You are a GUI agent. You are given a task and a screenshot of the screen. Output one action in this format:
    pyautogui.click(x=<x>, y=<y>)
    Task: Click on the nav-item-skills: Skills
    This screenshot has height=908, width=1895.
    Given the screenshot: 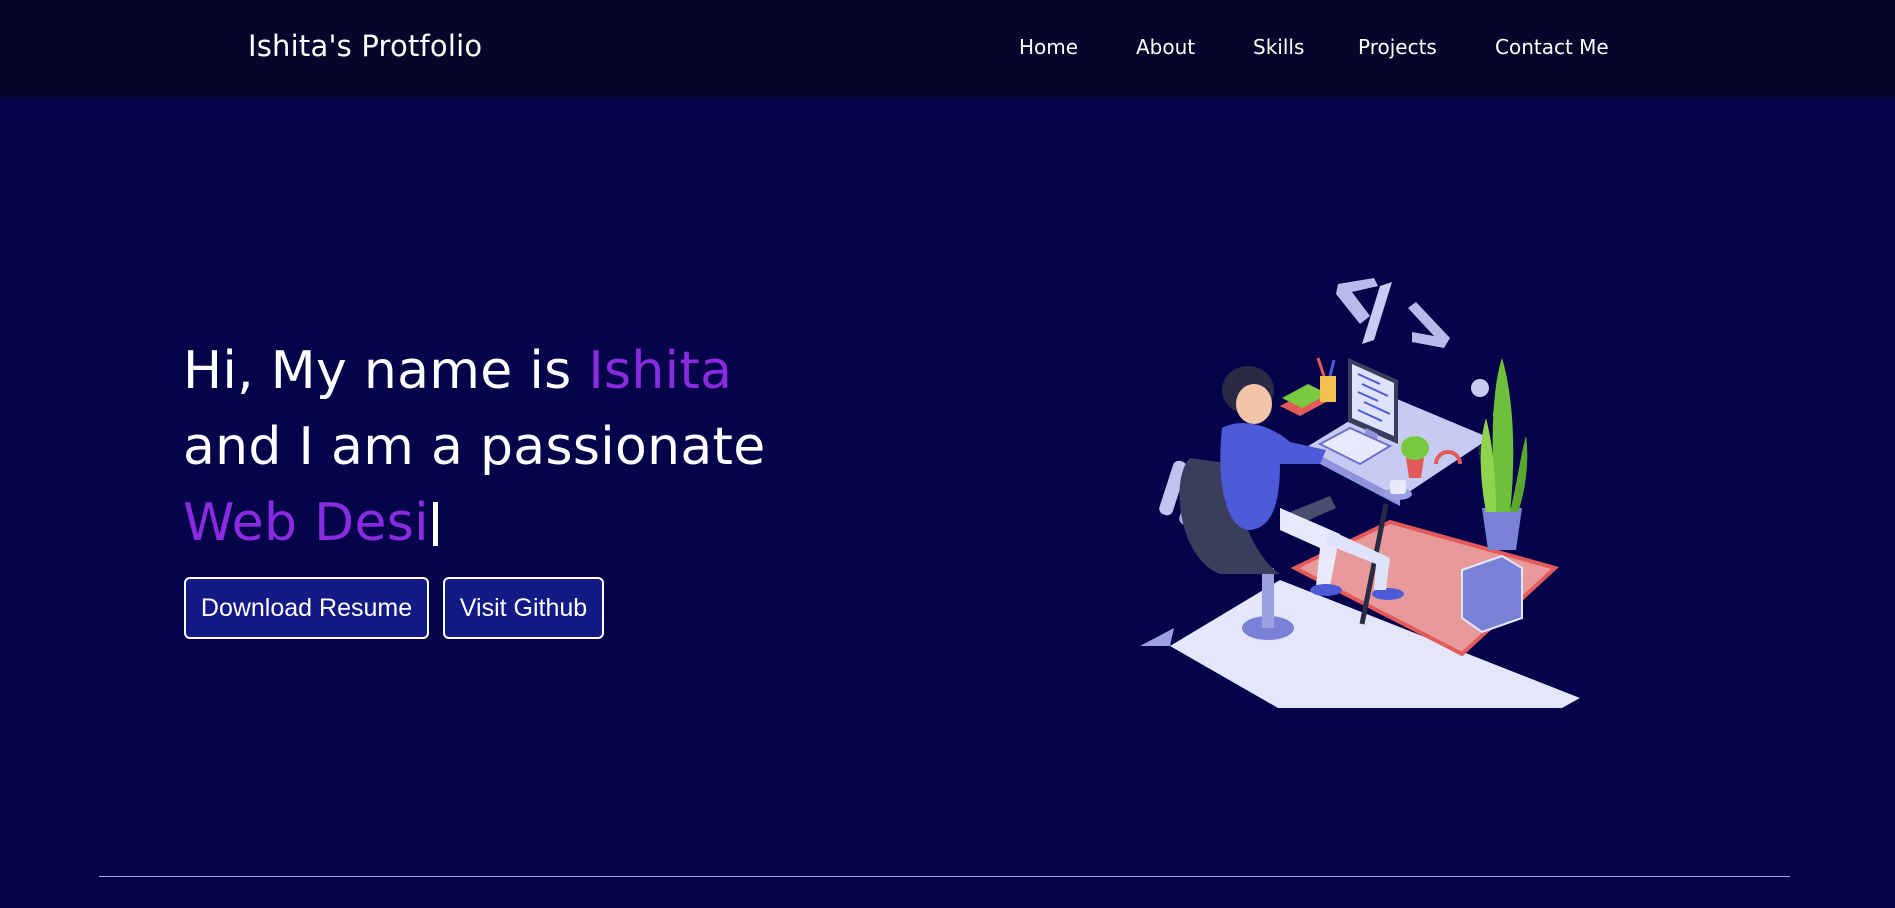 What is the action you would take?
    pyautogui.click(x=1278, y=47)
    